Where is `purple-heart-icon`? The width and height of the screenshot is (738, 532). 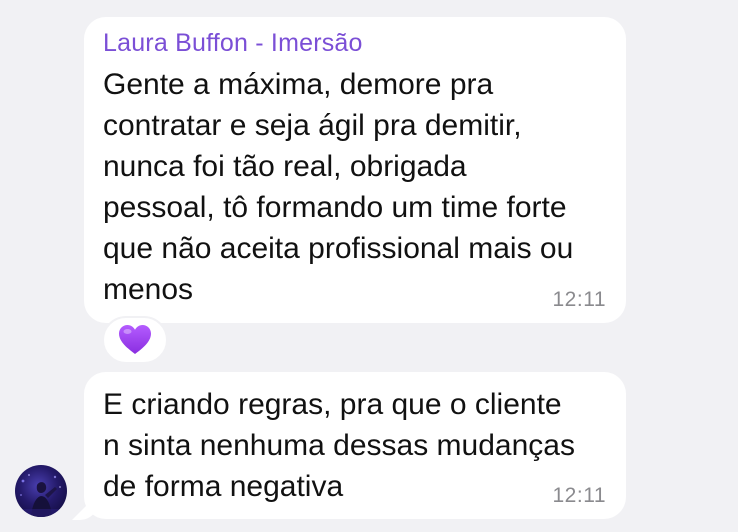
purple-heart-icon is located at coordinates (135, 339).